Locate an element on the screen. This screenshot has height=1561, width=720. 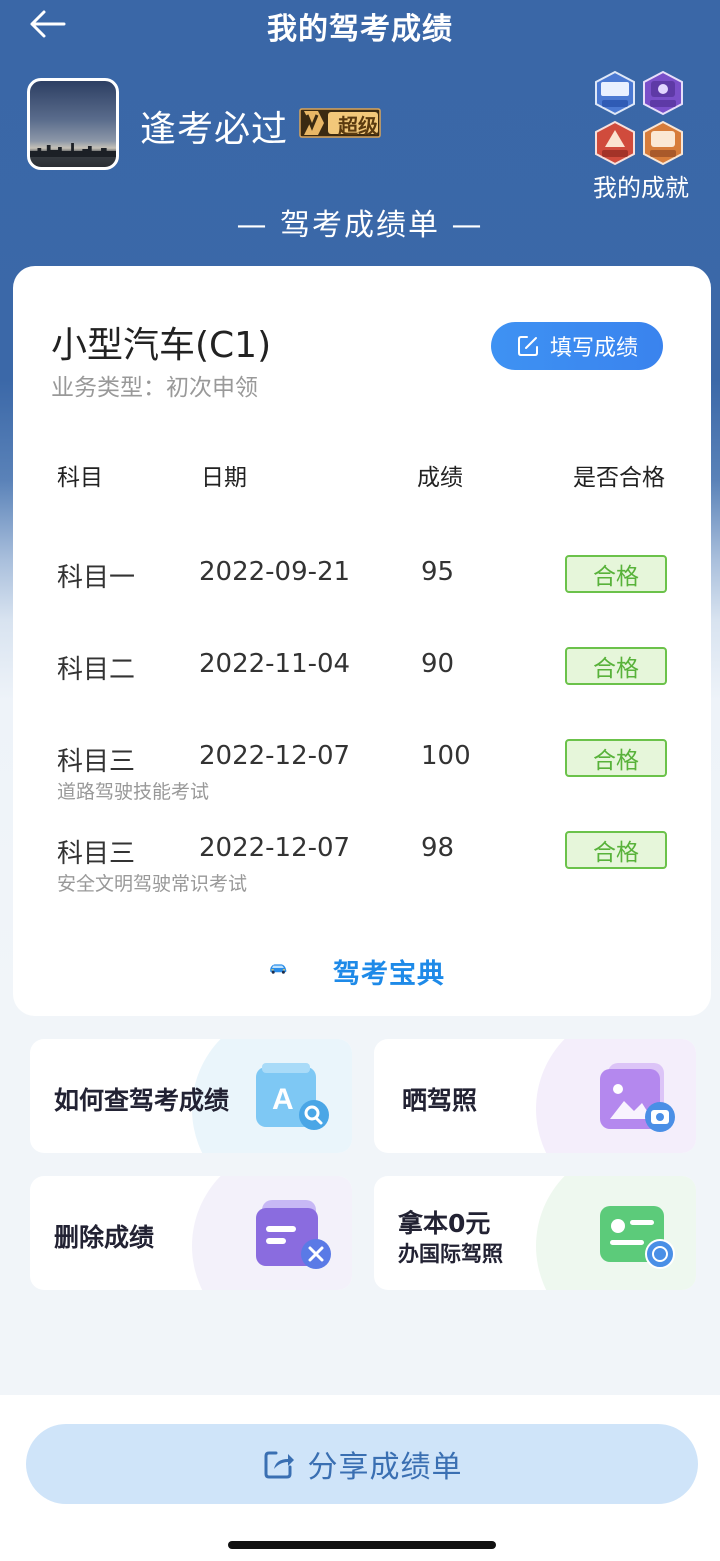
share-label: 分享成绩单 is located at coordinates (385, 1467).